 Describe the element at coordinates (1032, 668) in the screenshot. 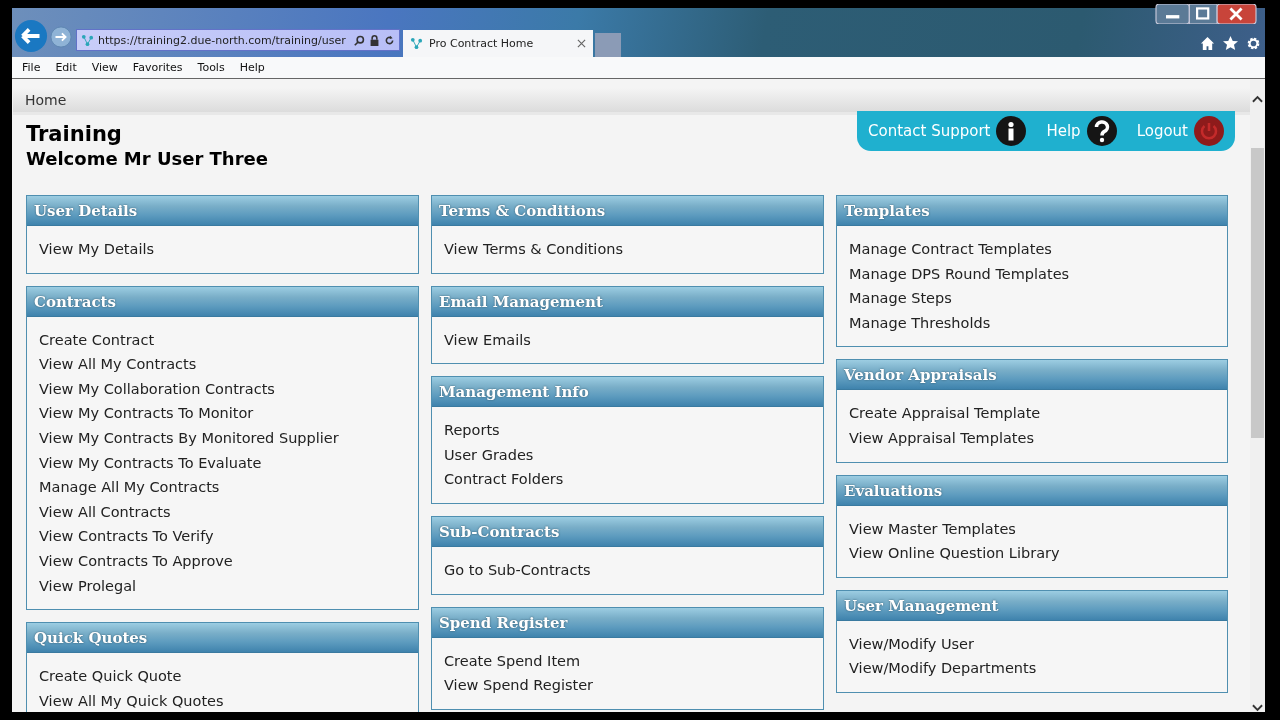

I see `panel-link: View/Modify Departments` at that location.